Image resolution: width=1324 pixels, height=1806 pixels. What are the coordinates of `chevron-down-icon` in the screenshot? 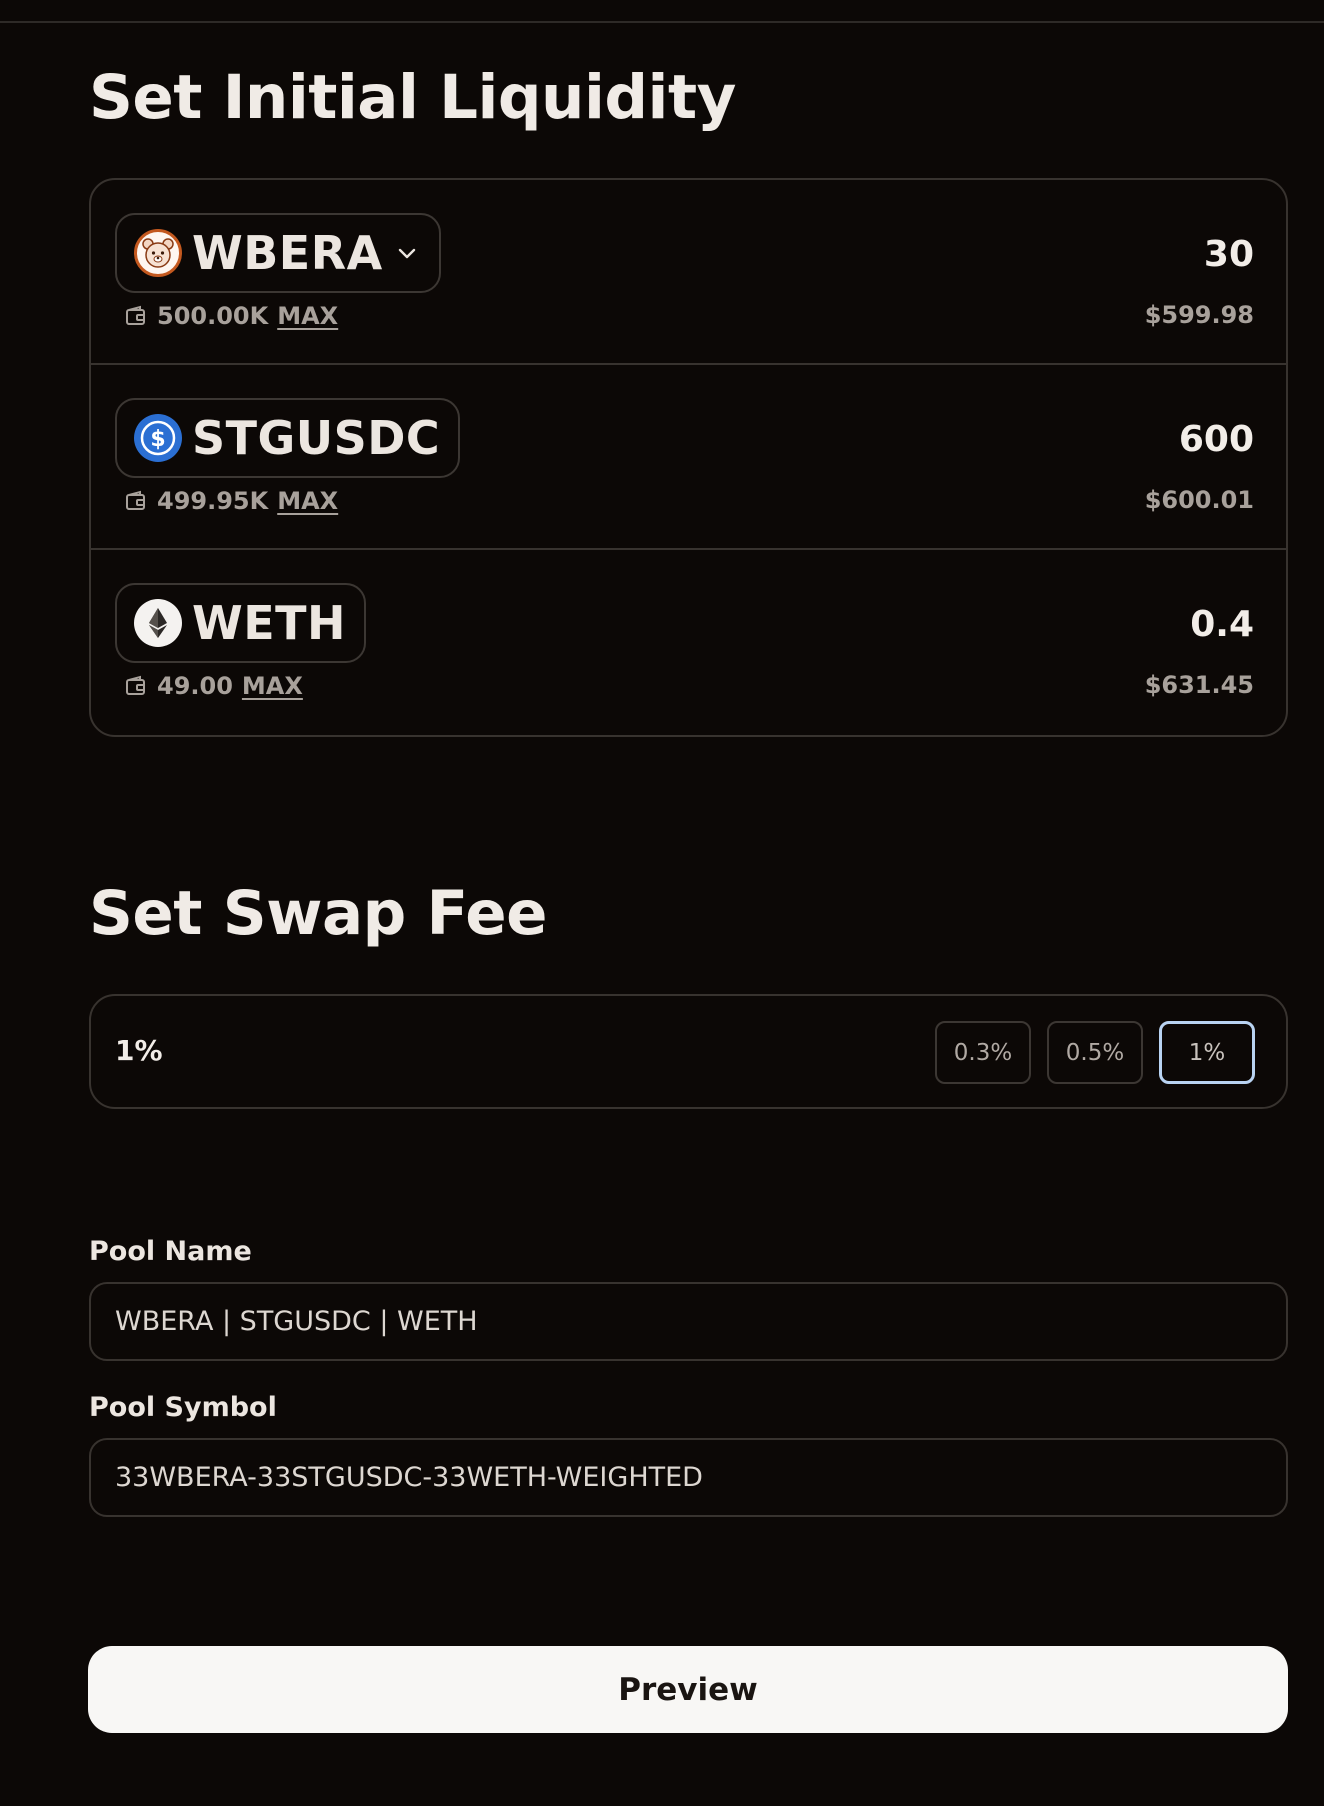 It's located at (408, 253).